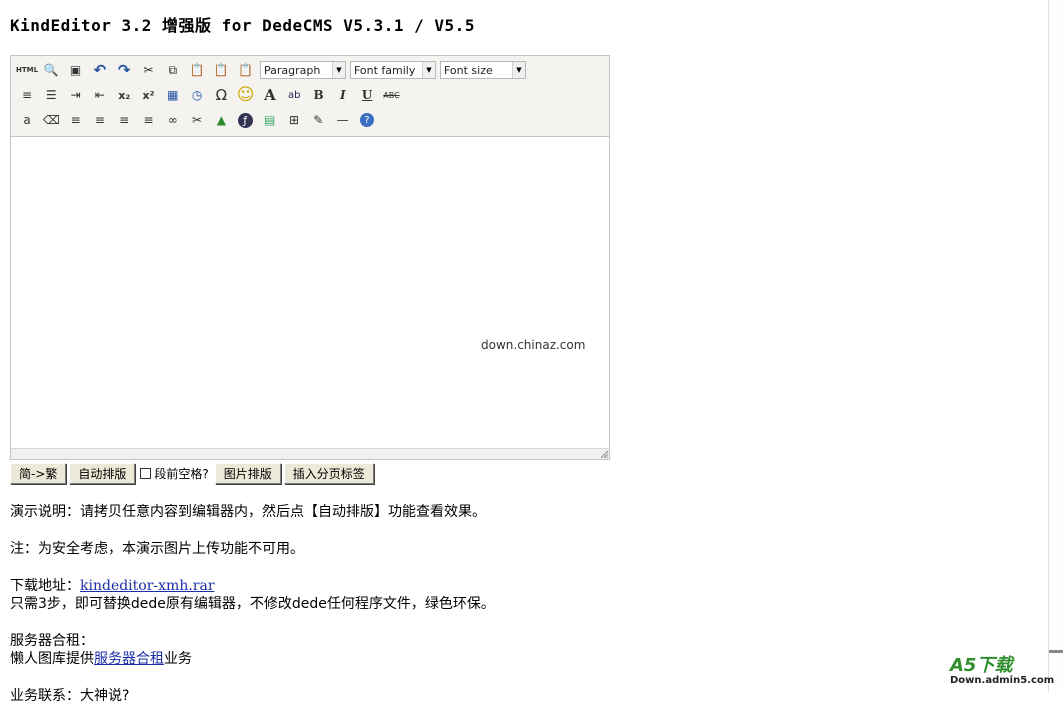  I want to click on watermark-text: down.chinaz.com, so click(533, 345).